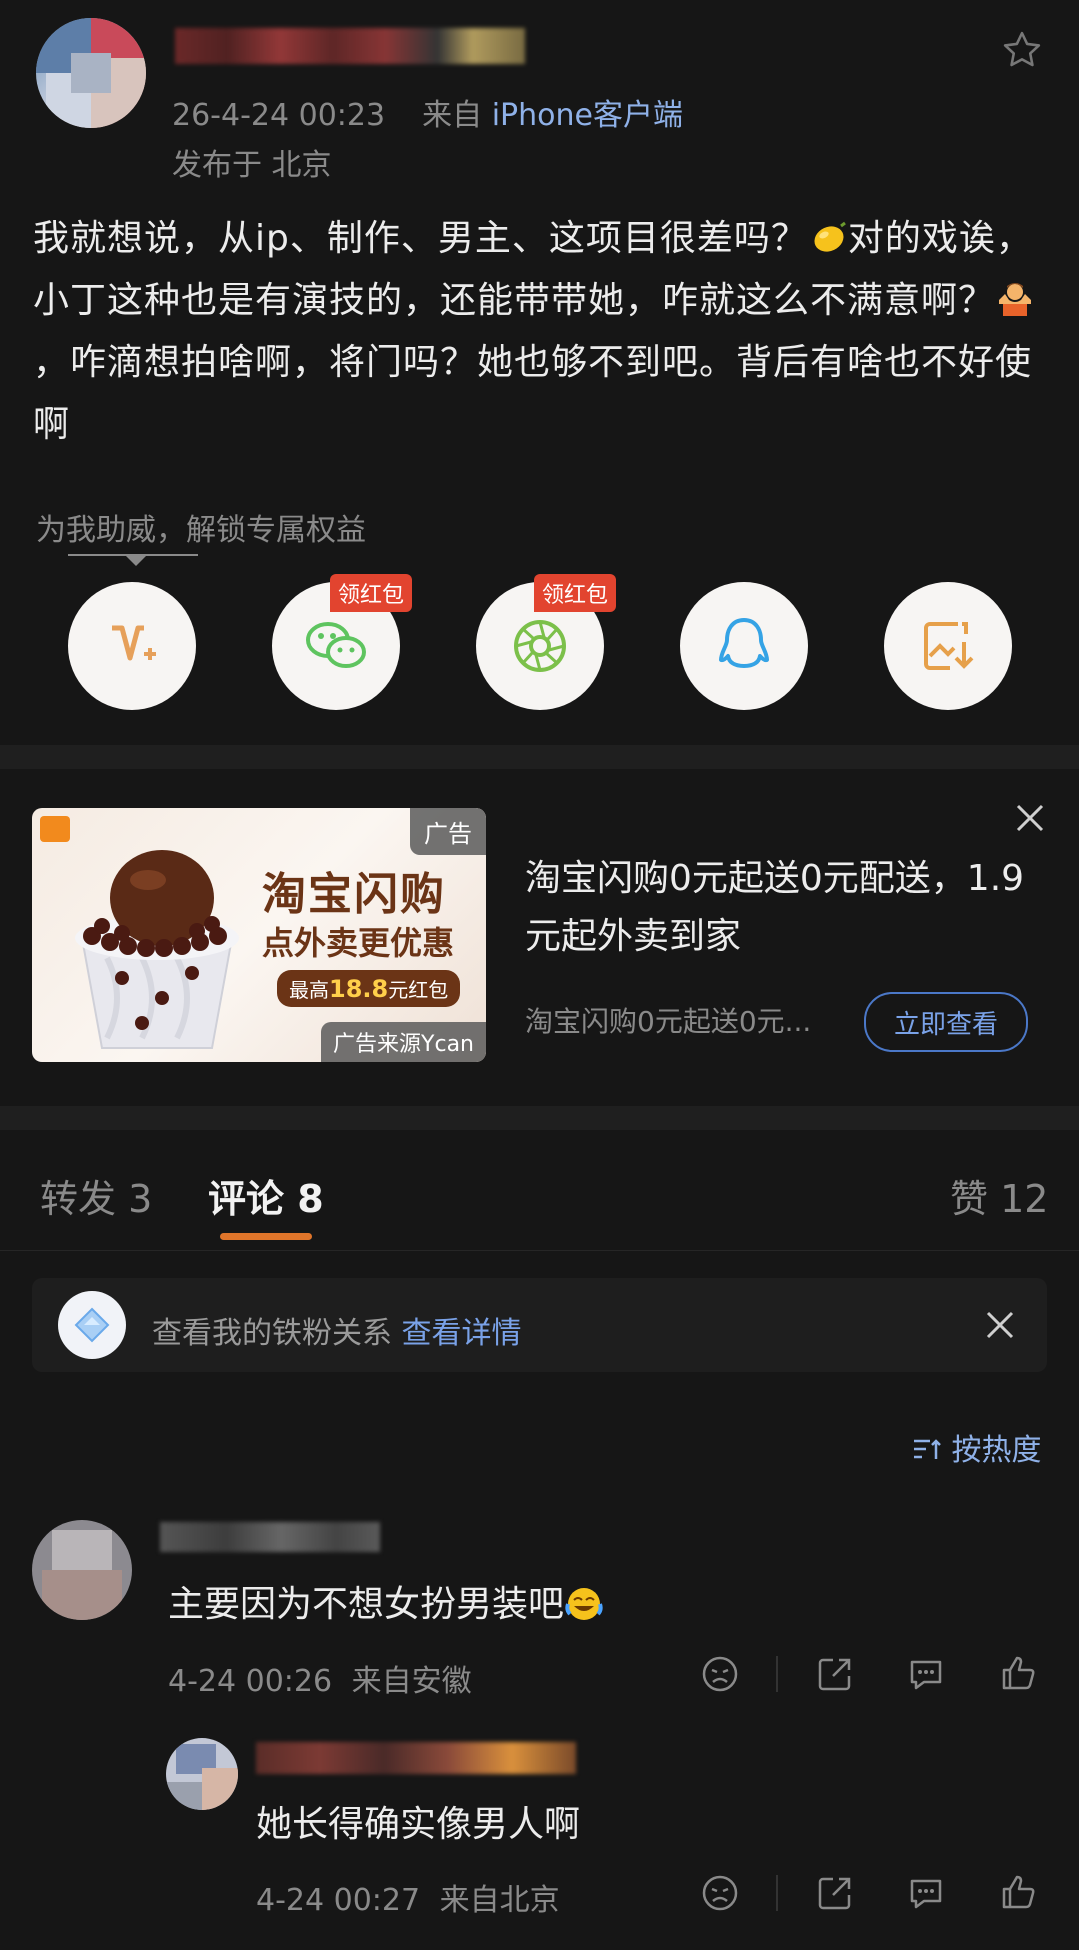 This screenshot has height=1950, width=1079. Describe the element at coordinates (1022, 50) in the screenshot. I see `favorite-star-icon` at that location.